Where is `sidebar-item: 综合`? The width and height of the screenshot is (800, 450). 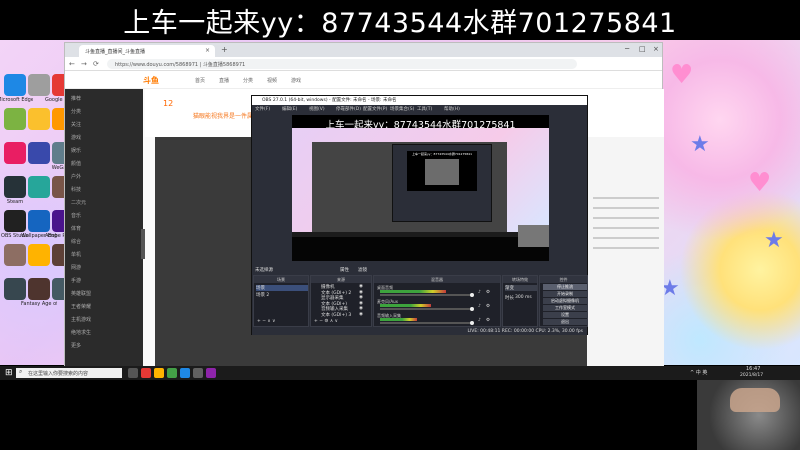 sidebar-item: 综合 is located at coordinates (76, 241).